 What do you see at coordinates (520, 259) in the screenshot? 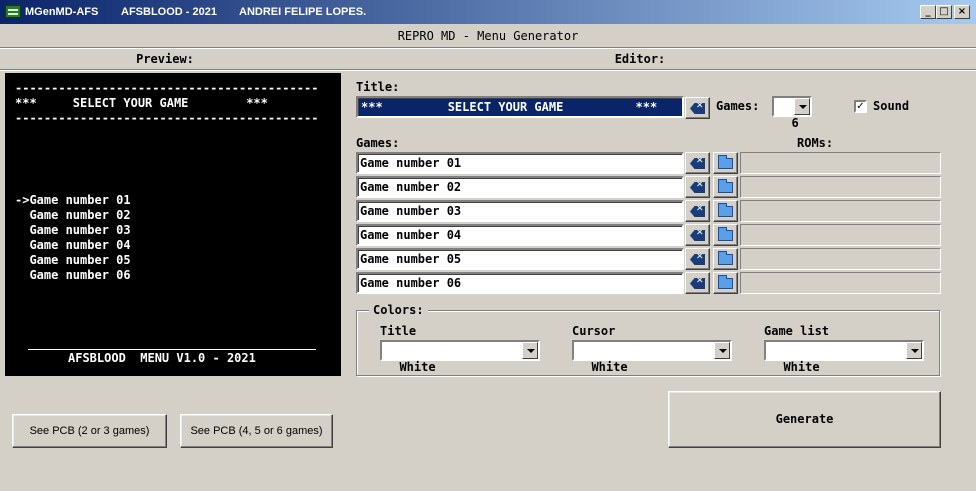
I see `game-name-input: Game number 05` at bounding box center [520, 259].